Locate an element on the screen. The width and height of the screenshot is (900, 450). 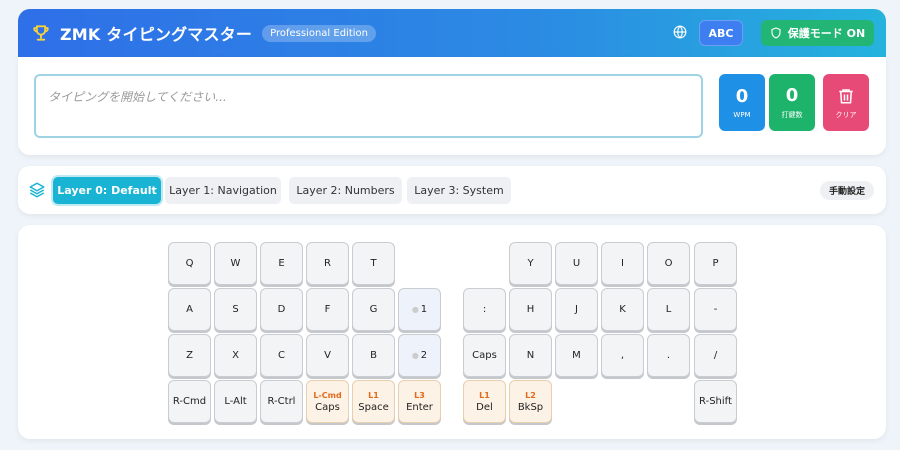
key-tap-label: Enter is located at coordinates (419, 407).